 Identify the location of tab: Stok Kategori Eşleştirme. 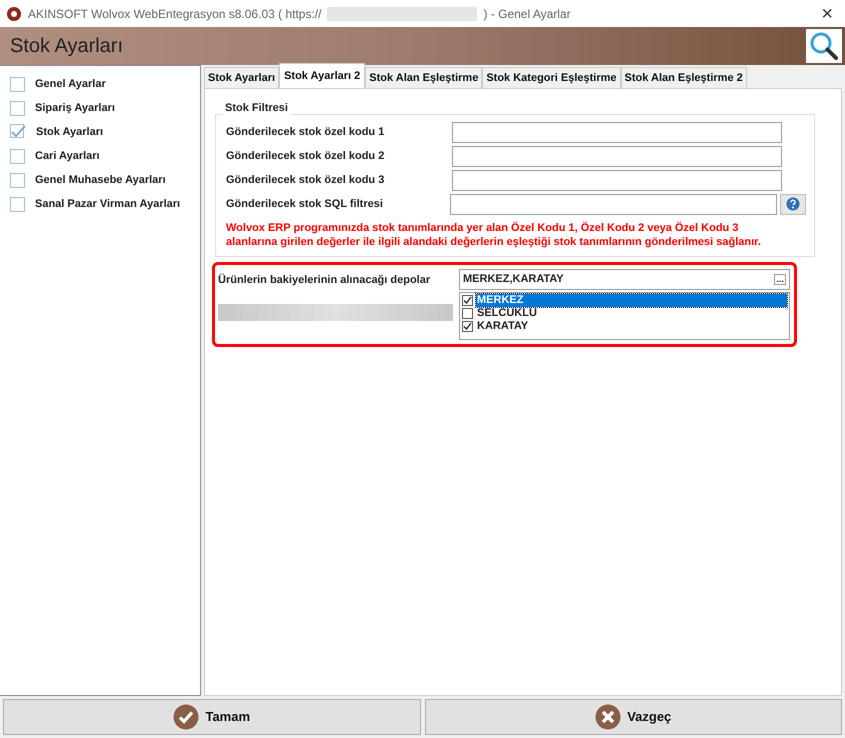
(551, 77).